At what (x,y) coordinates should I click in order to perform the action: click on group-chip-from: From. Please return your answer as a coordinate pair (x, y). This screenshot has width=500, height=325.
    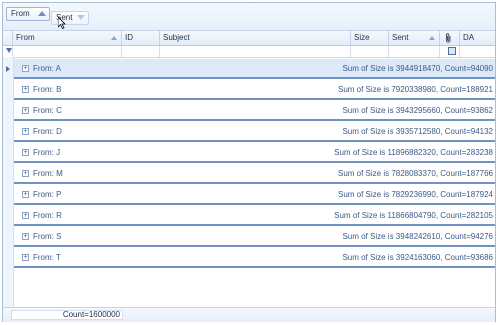
    Looking at the image, I should click on (28, 14).